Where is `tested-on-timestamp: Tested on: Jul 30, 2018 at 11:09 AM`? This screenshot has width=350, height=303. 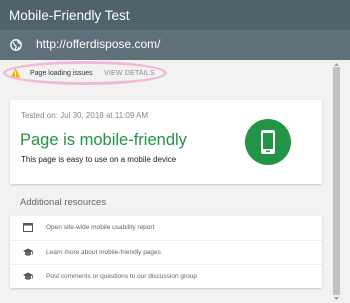
tested-on-timestamp: Tested on: Jul 30, 2018 at 11:09 AM is located at coordinates (85, 115).